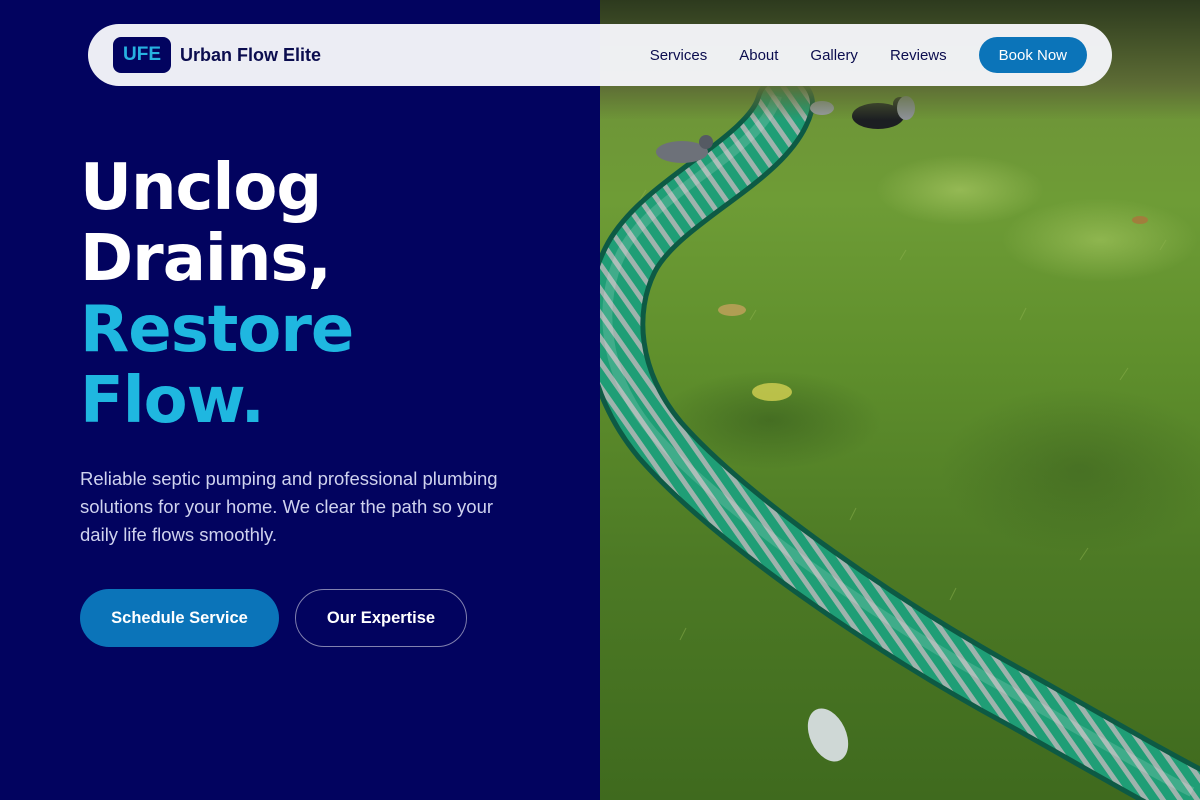 The image size is (1200, 800). I want to click on book-now-button: Book Now, so click(1032, 55).